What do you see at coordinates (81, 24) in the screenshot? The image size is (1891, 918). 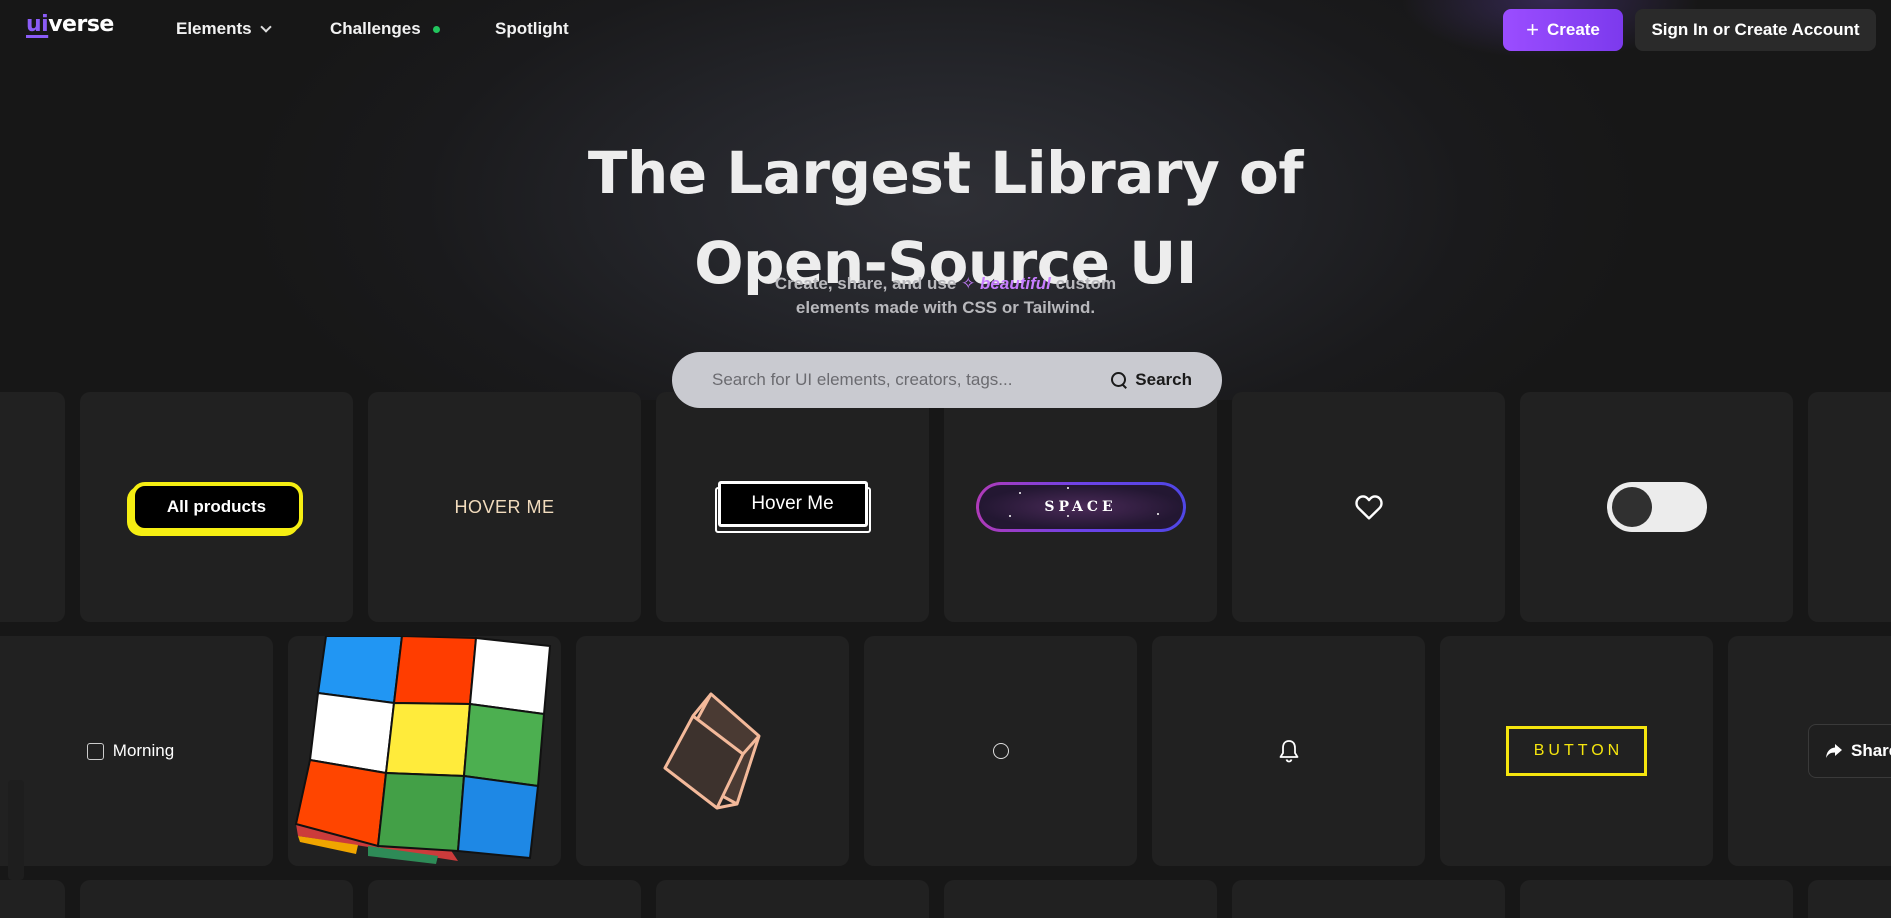 I see `logo-verse-text: verse` at bounding box center [81, 24].